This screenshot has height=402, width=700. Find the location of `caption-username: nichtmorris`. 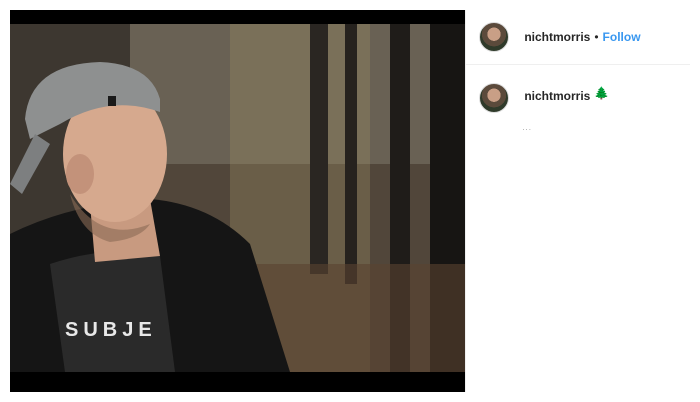

caption-username: nichtmorris is located at coordinates (557, 96).